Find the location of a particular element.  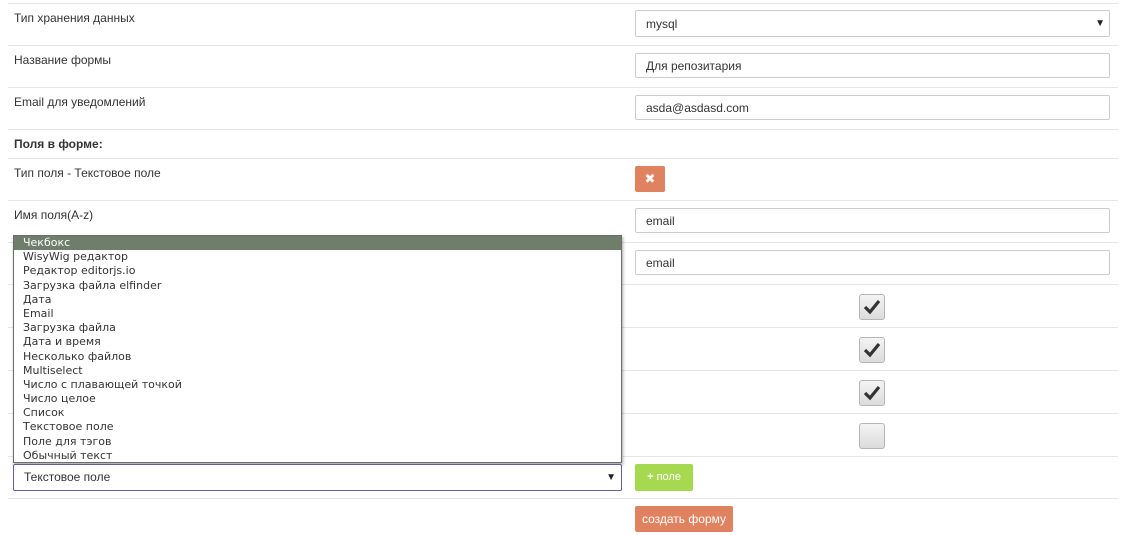

add-field-label: поле is located at coordinates (668, 477).